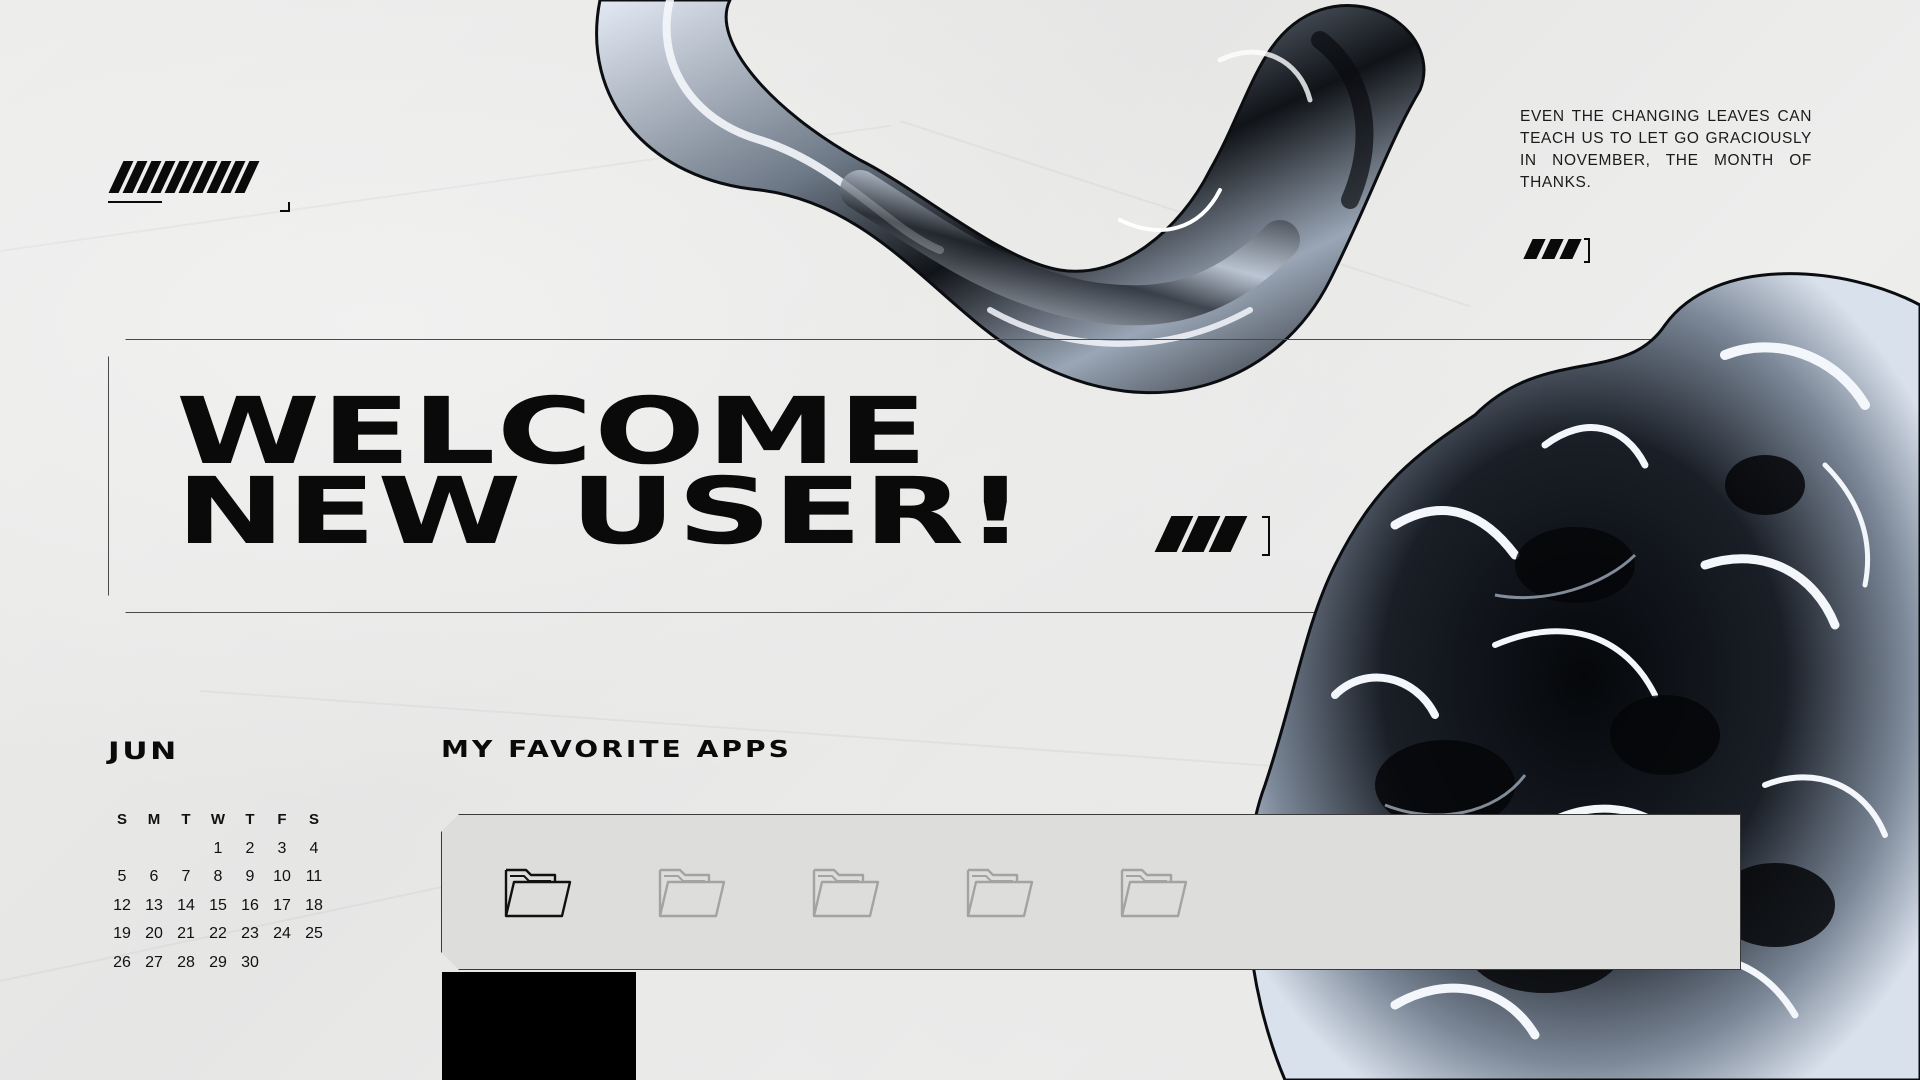  What do you see at coordinates (154, 876) in the screenshot?
I see `calendar-day: 6` at bounding box center [154, 876].